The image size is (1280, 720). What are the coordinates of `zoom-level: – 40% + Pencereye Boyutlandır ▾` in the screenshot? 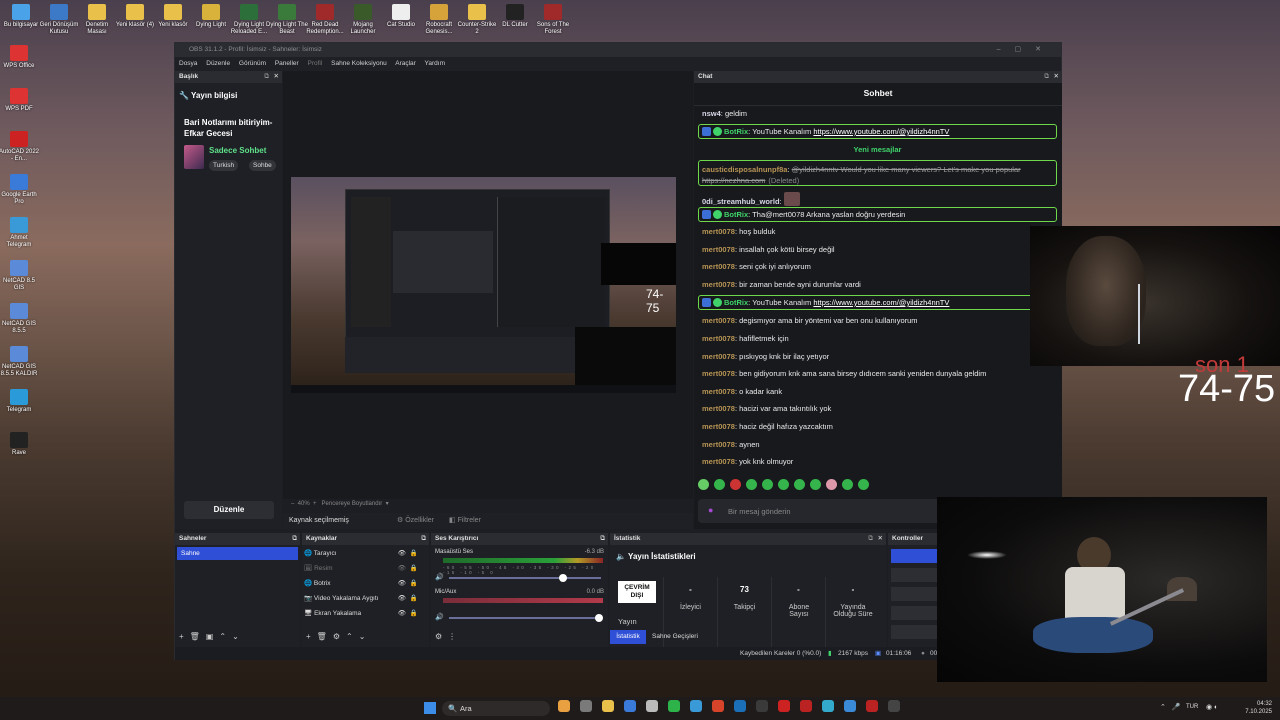 It's located at (340, 503).